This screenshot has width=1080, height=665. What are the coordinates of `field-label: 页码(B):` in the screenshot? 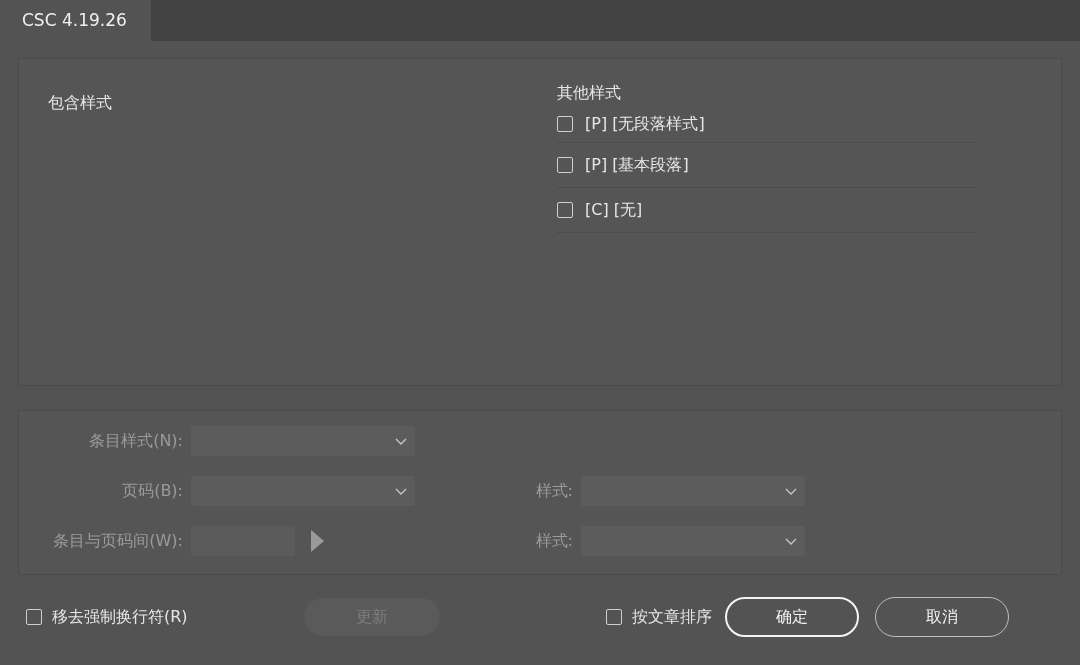 It's located at (152, 491).